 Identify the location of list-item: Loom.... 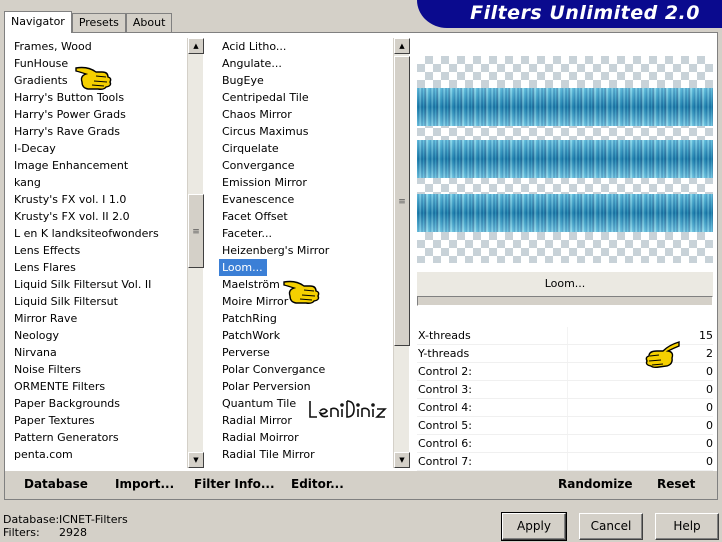
(306, 267).